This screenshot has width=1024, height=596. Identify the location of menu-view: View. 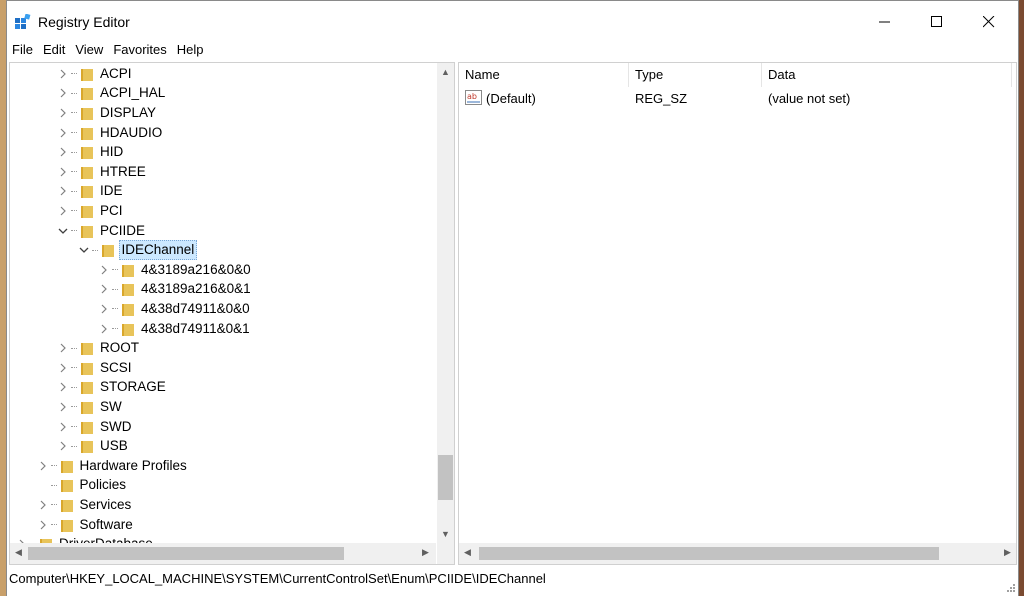
(89, 51).